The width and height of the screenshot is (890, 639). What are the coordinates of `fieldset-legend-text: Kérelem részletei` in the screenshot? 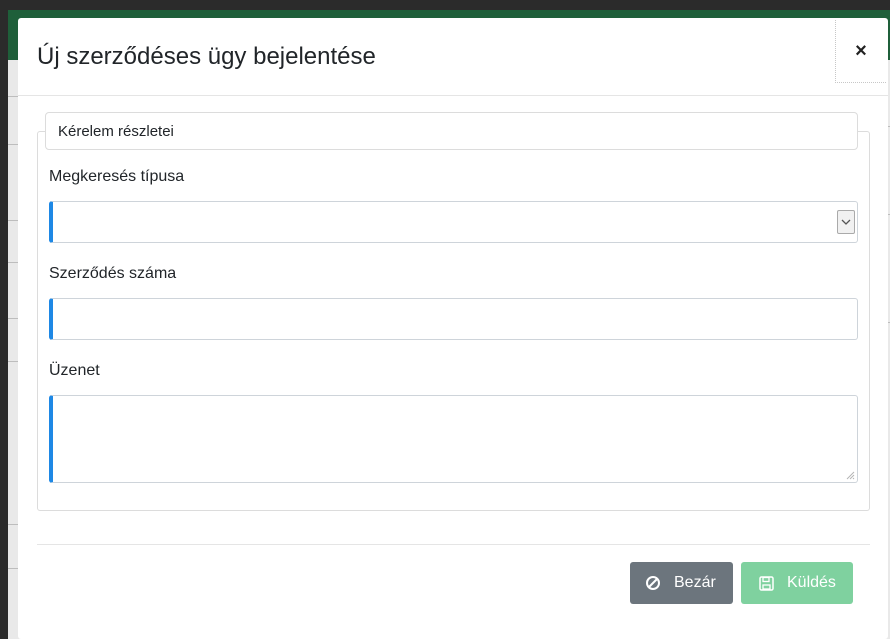 It's located at (116, 131).